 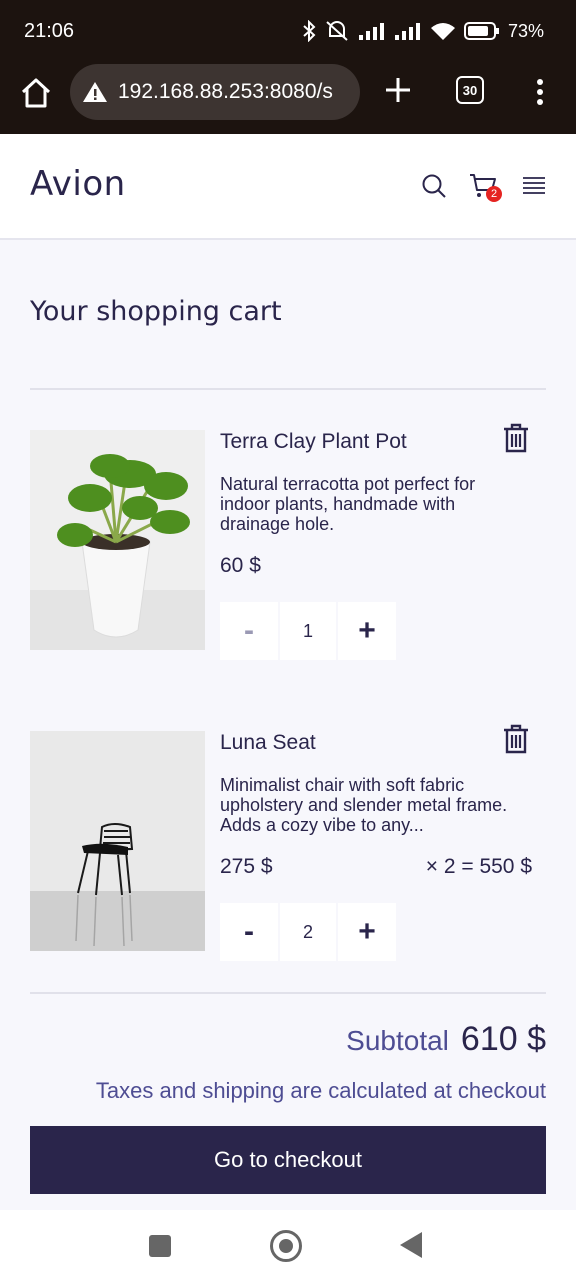 I want to click on status-time: 21:06, so click(x=49, y=31).